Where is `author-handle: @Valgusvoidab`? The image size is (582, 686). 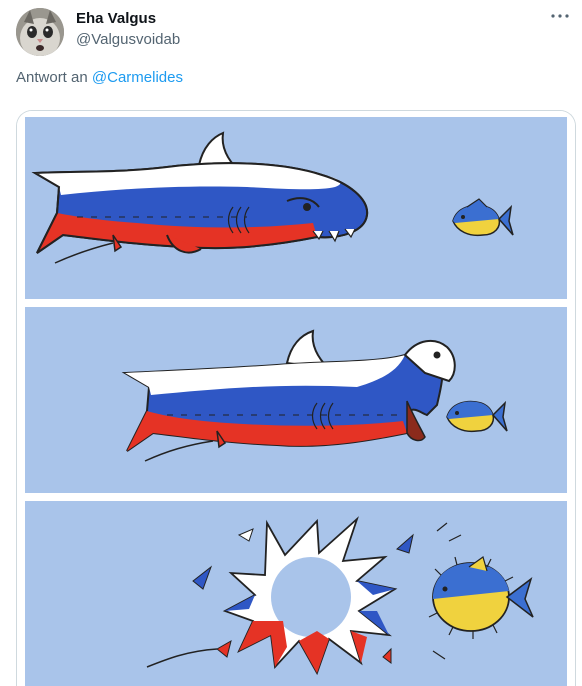 author-handle: @Valgusvoidab is located at coordinates (128, 39).